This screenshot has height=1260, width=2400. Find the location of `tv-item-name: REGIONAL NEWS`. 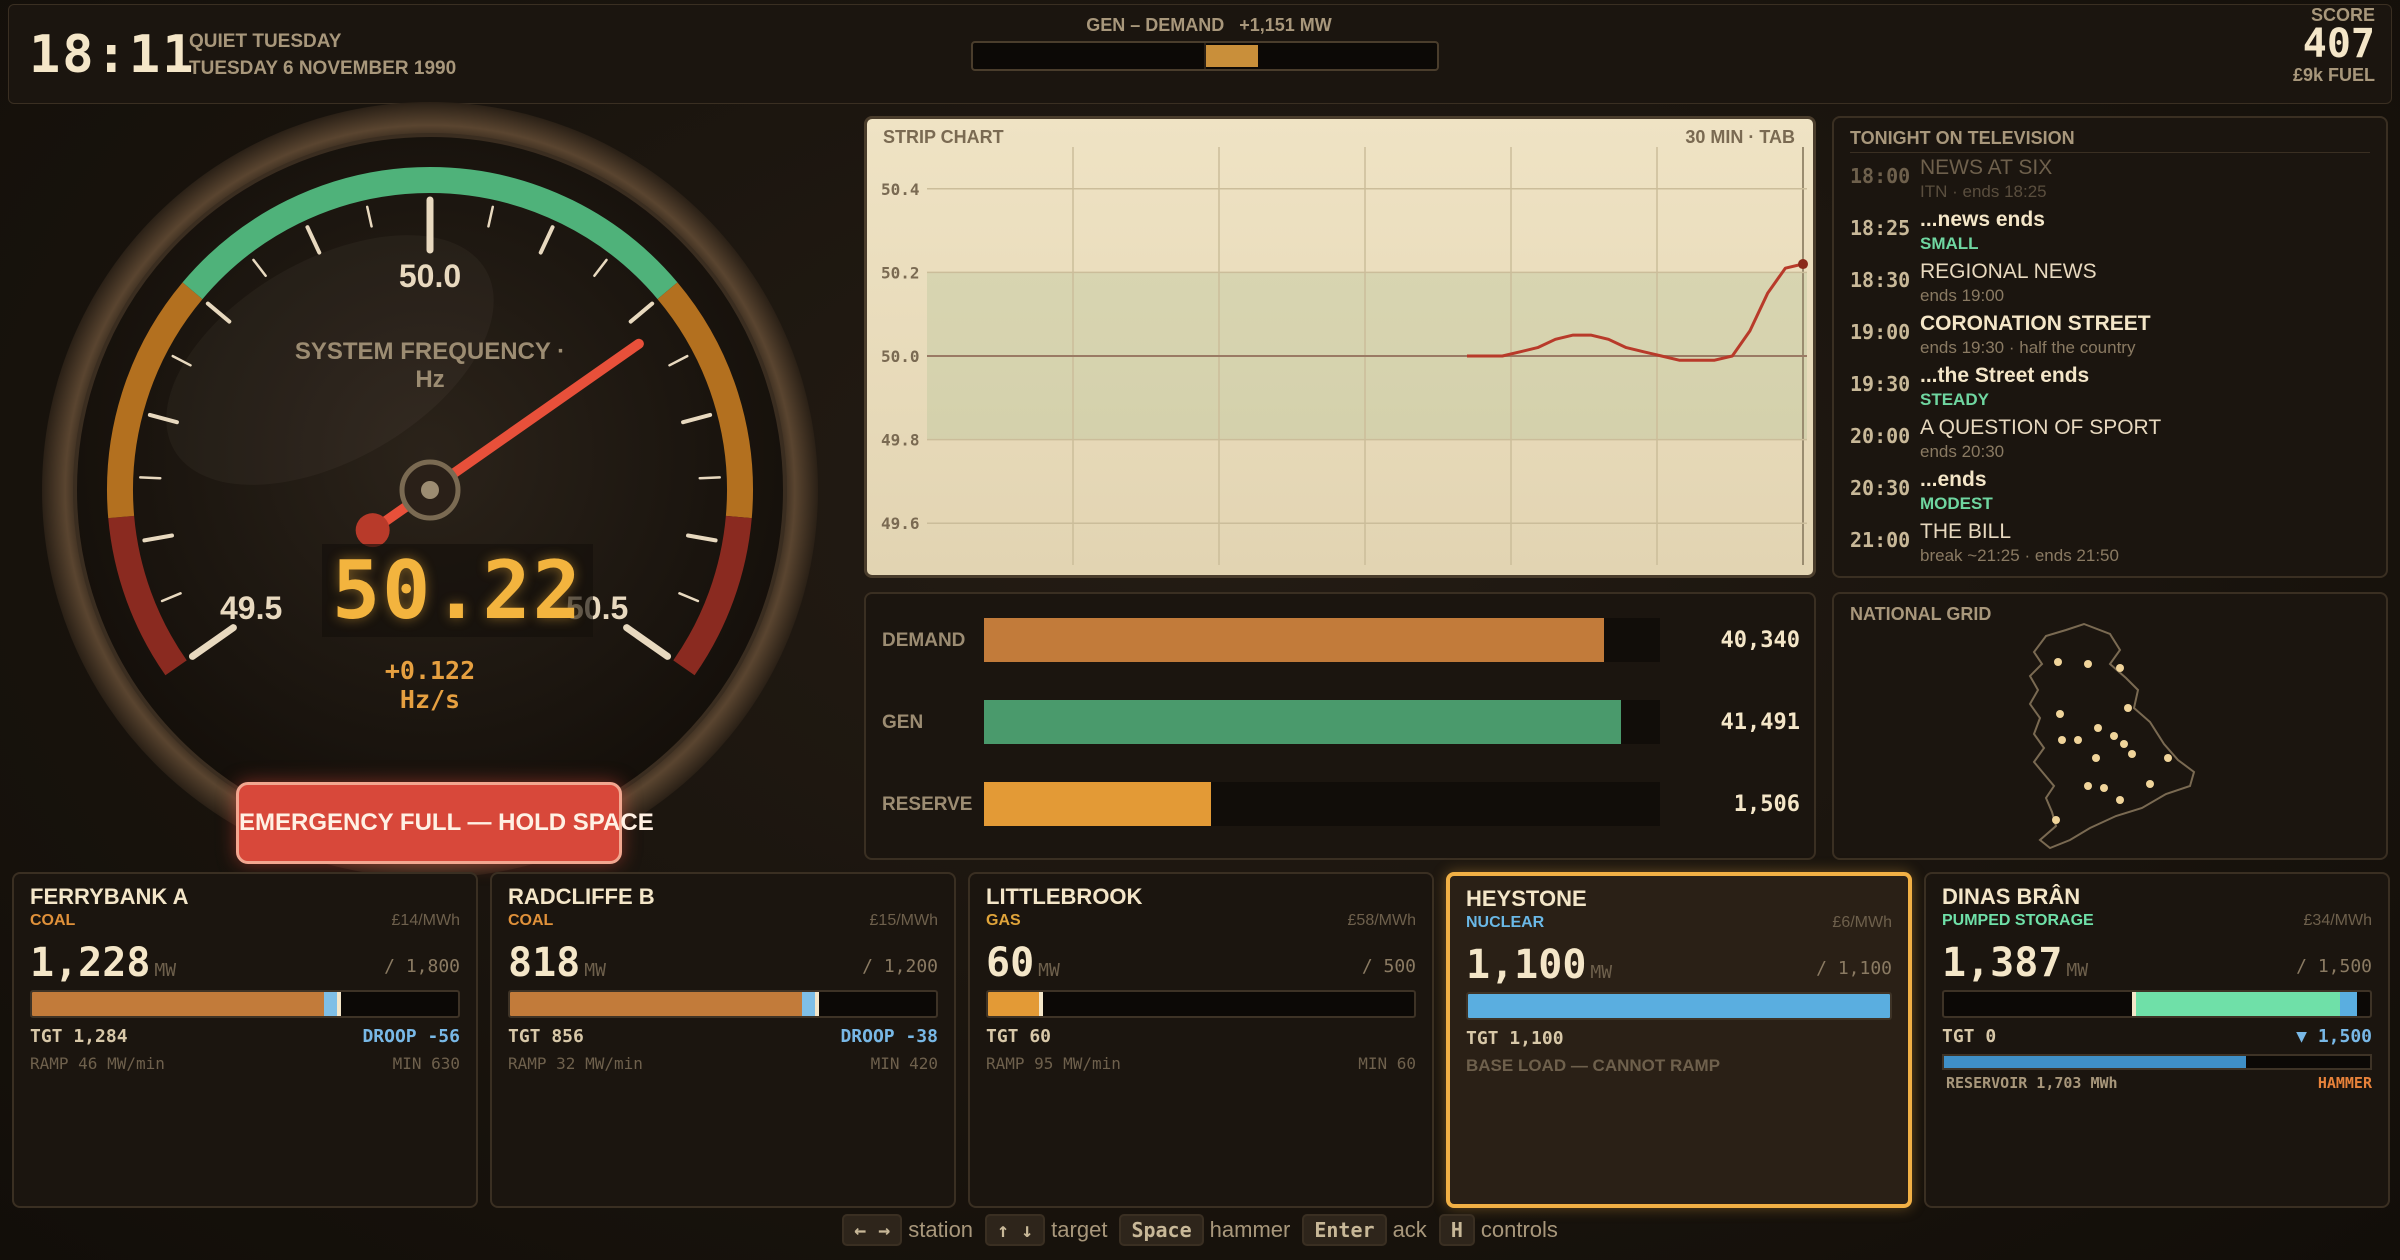

tv-item-name: REGIONAL NEWS is located at coordinates (2008, 271).